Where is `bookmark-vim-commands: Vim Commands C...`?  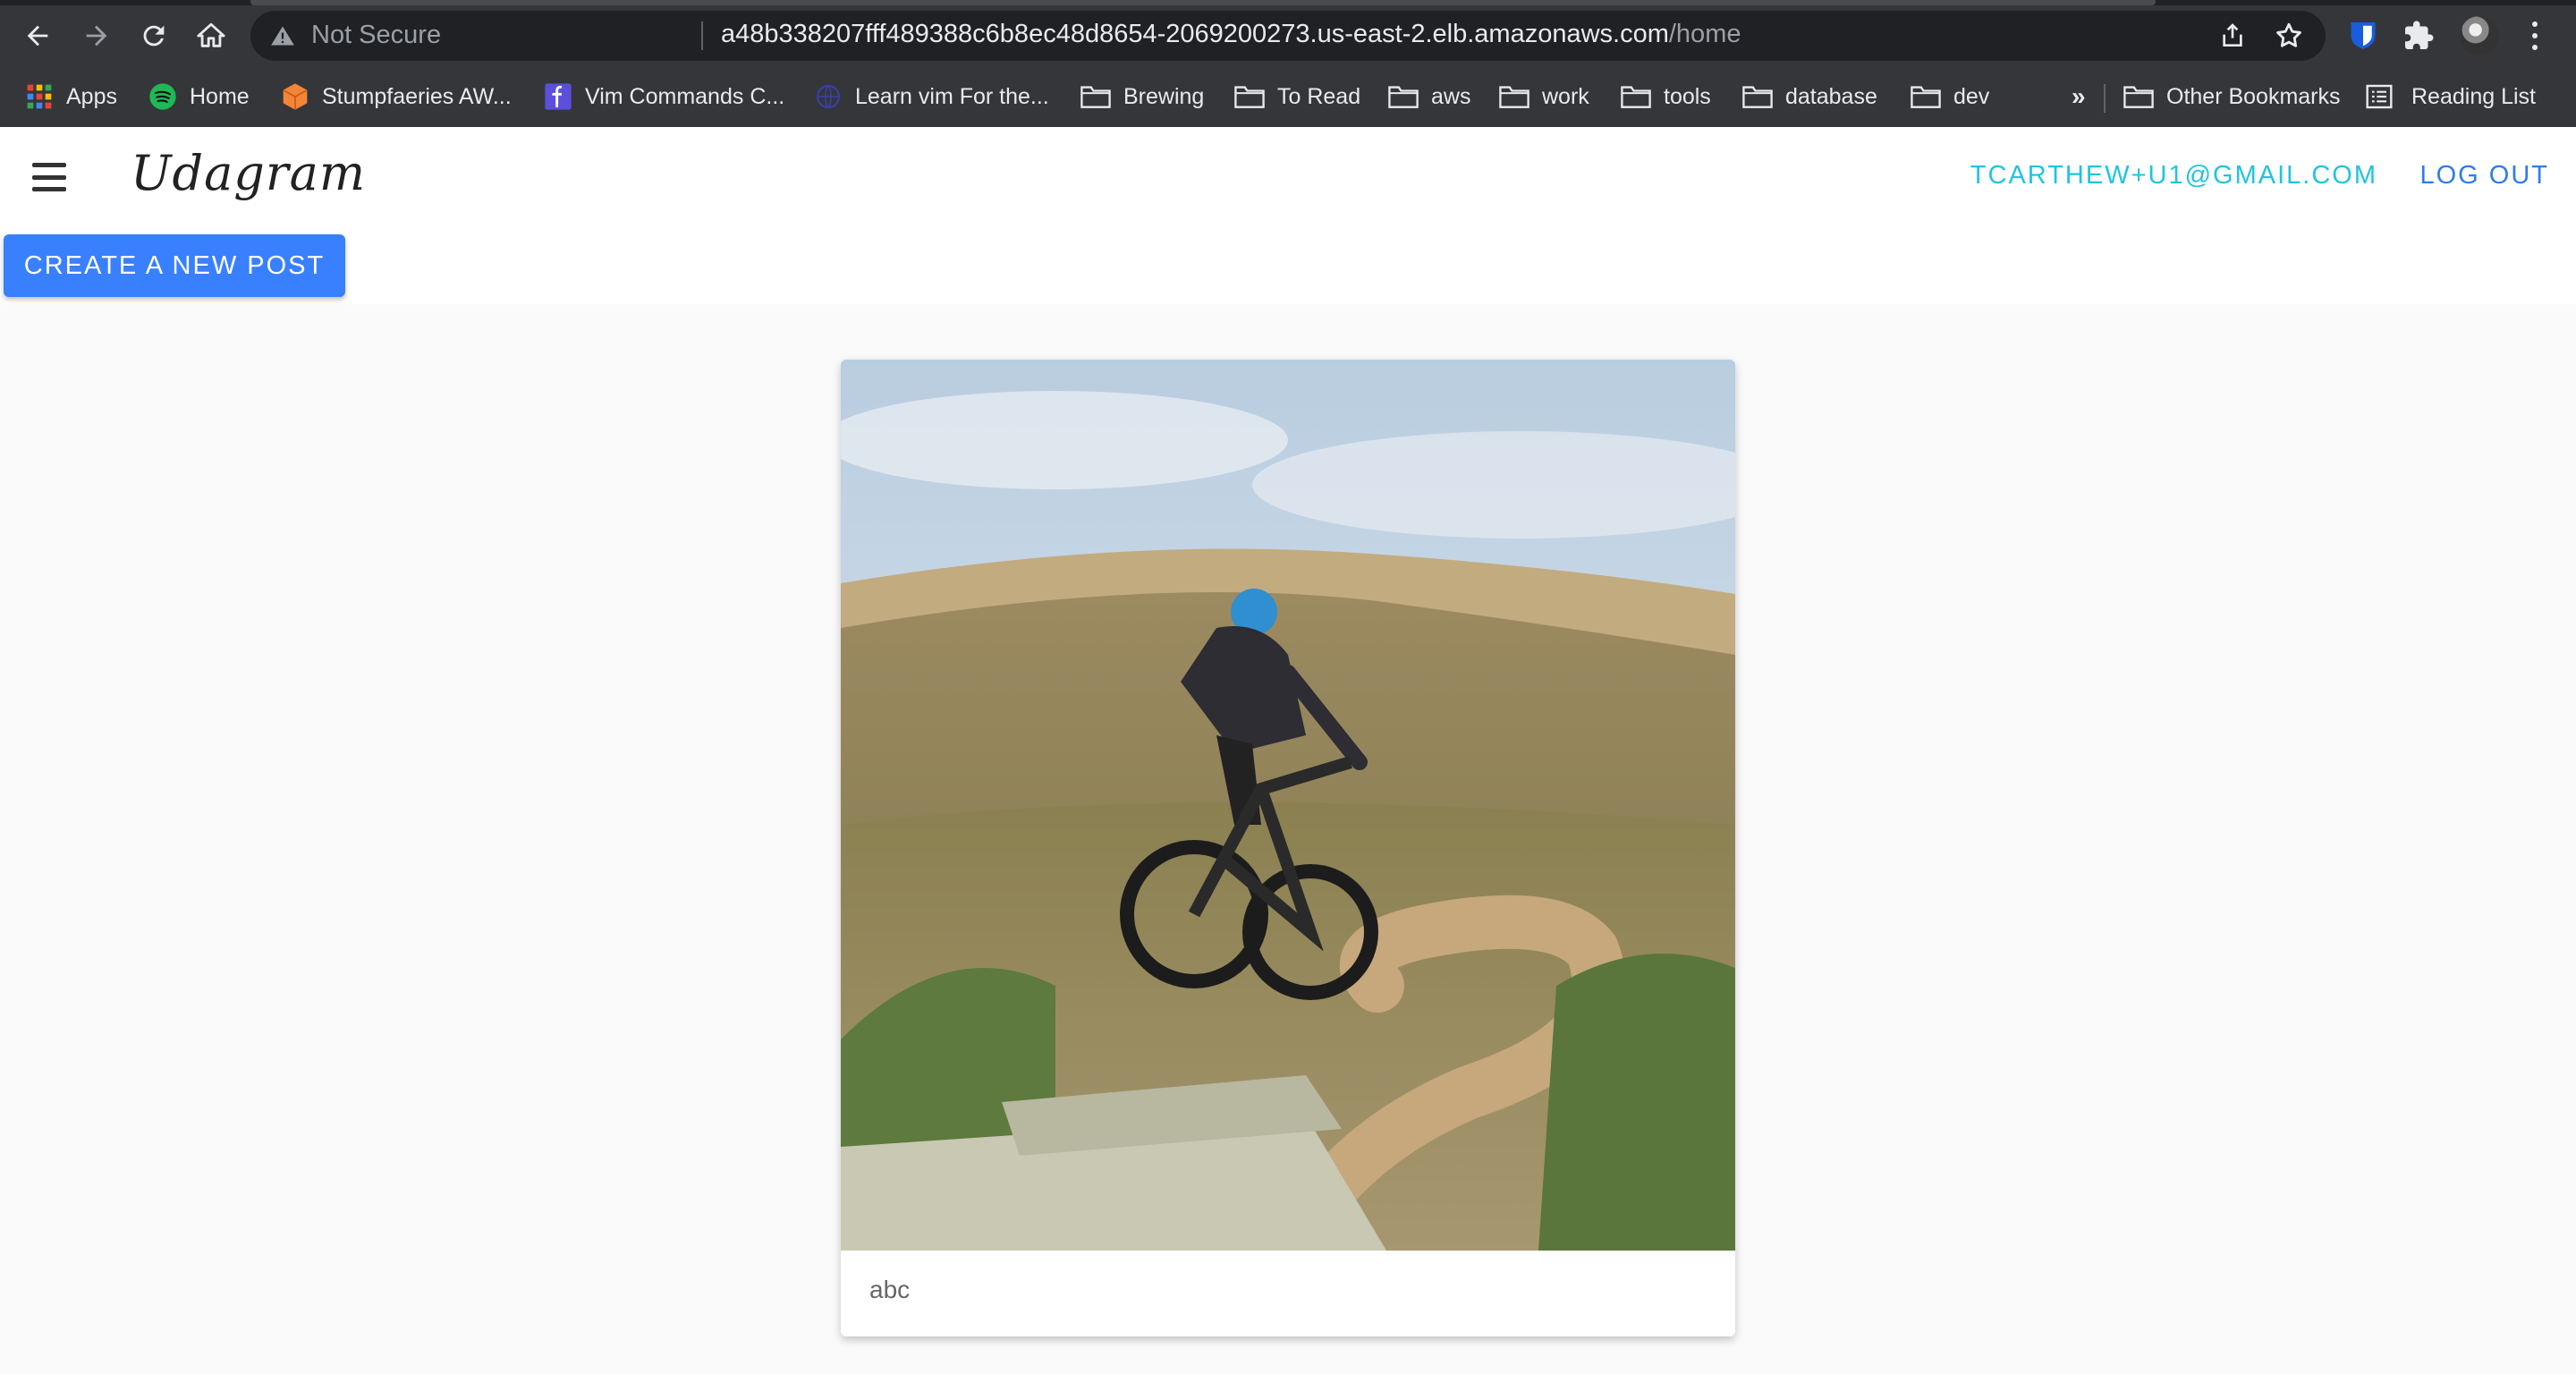 bookmark-vim-commands: Vim Commands C... is located at coordinates (664, 96).